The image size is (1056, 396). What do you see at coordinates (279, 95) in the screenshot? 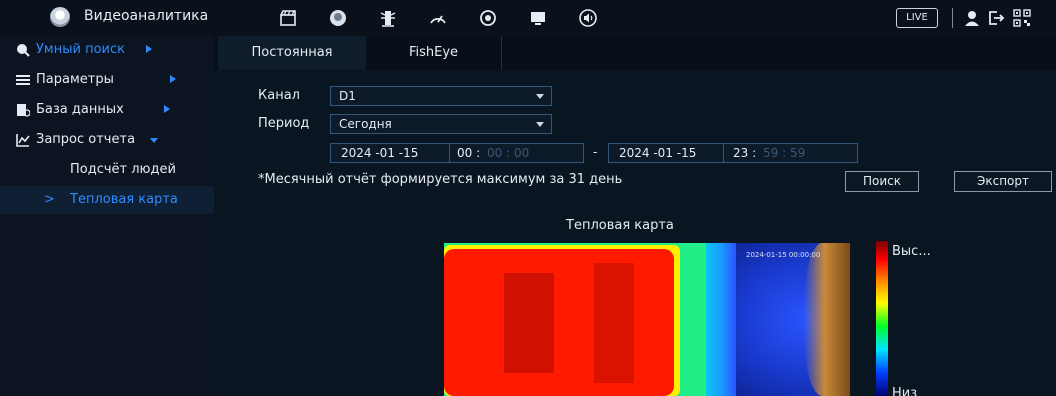
I see `channel-label: Канал` at bounding box center [279, 95].